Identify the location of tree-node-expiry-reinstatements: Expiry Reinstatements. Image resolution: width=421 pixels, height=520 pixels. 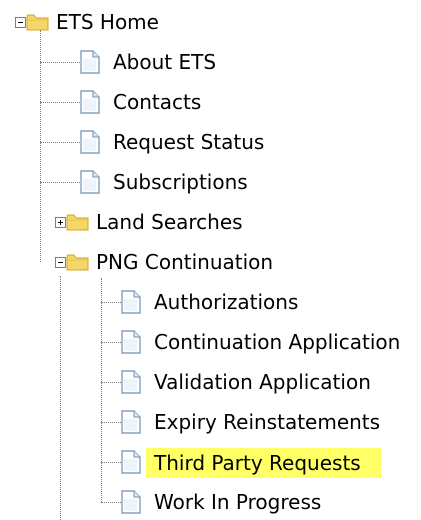
(267, 422).